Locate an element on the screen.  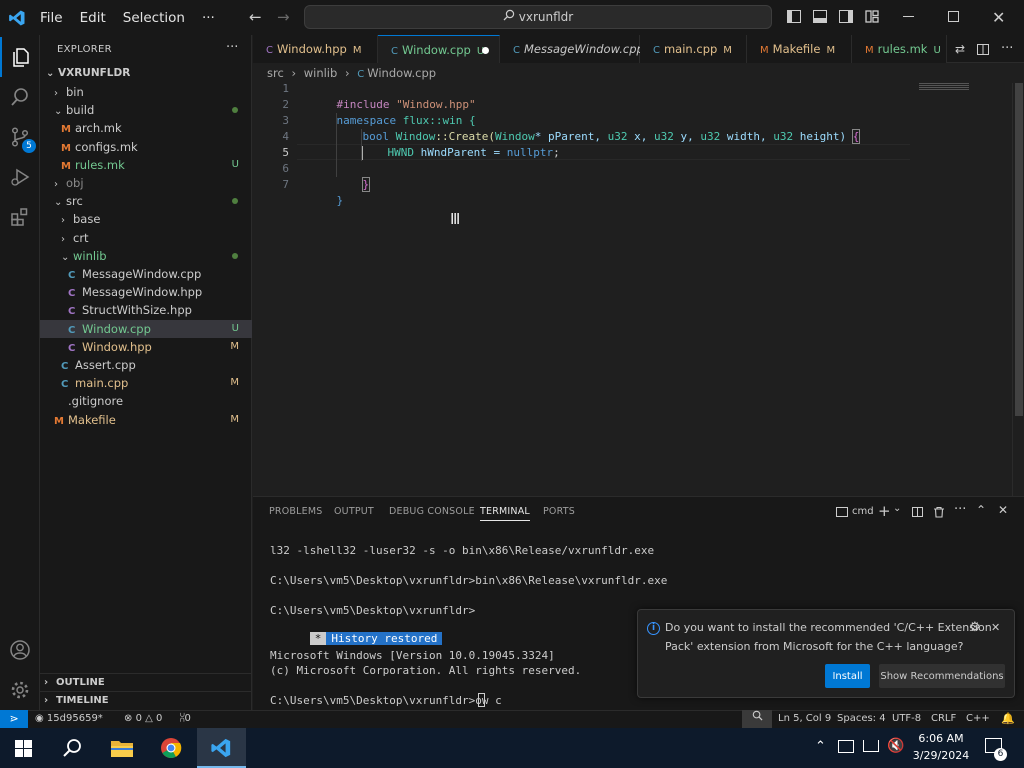
close-toast-icon: ✕ is located at coordinates (995, 627).